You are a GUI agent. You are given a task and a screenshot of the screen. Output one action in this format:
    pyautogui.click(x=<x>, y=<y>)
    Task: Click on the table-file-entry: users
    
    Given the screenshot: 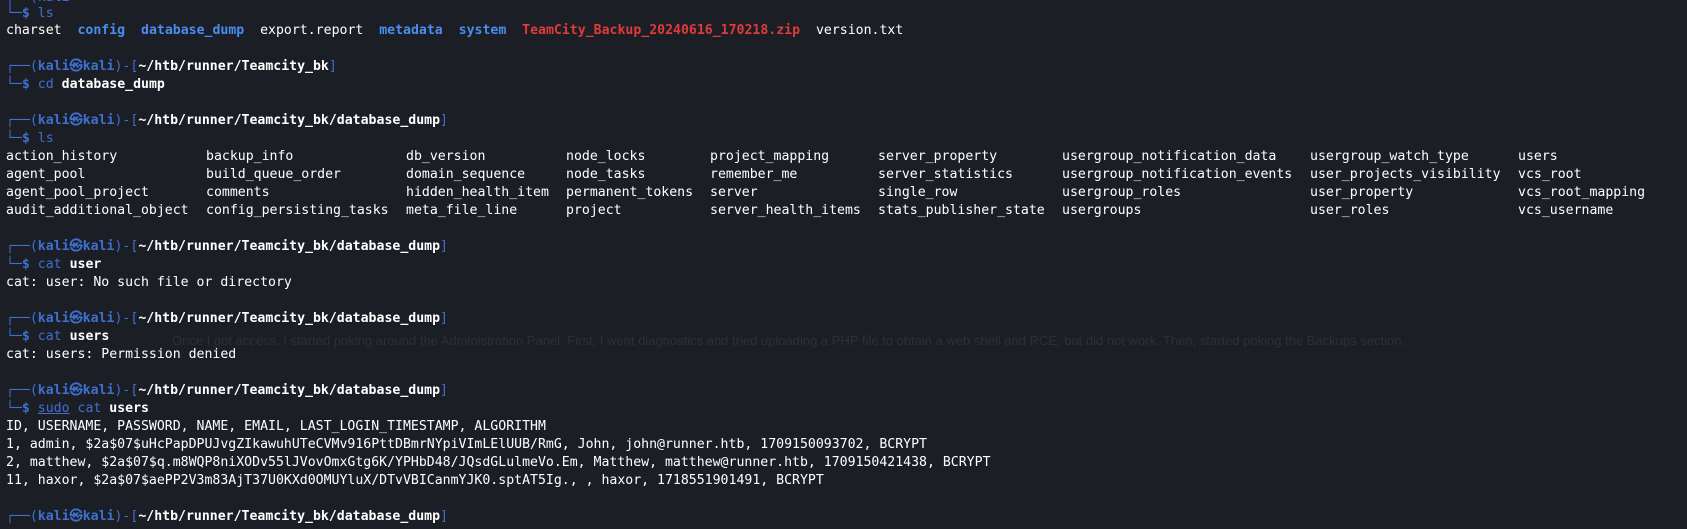 What is the action you would take?
    pyautogui.click(x=1538, y=156)
    